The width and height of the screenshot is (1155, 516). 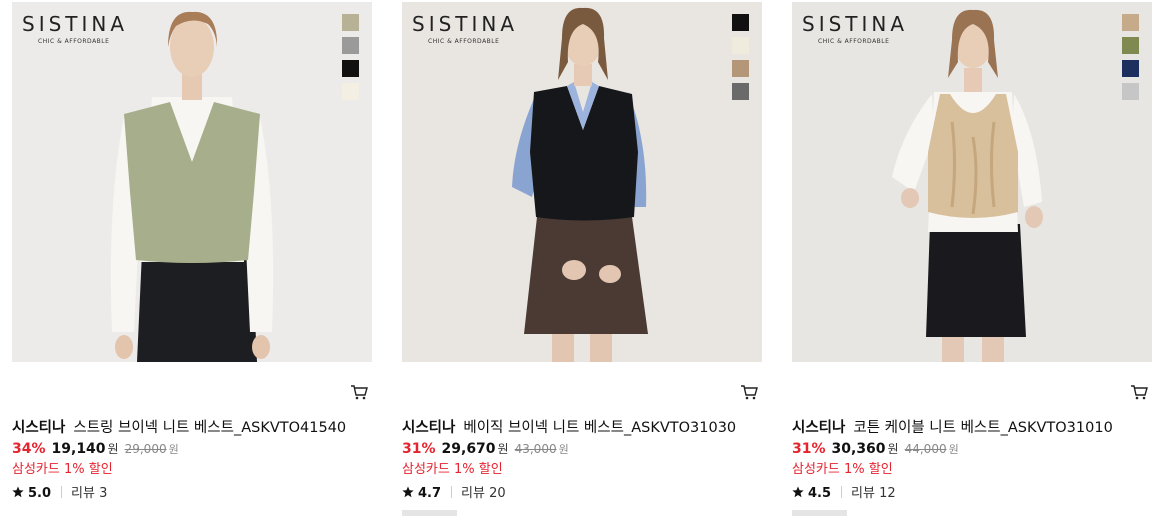 I want to click on review-count: 리뷰 20, so click(x=483, y=493).